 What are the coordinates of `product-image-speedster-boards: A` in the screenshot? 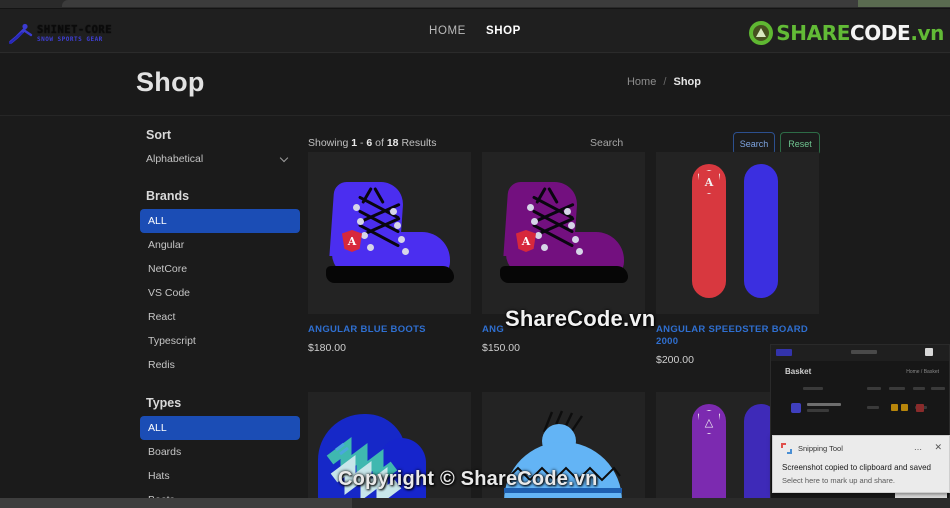 It's located at (737, 233).